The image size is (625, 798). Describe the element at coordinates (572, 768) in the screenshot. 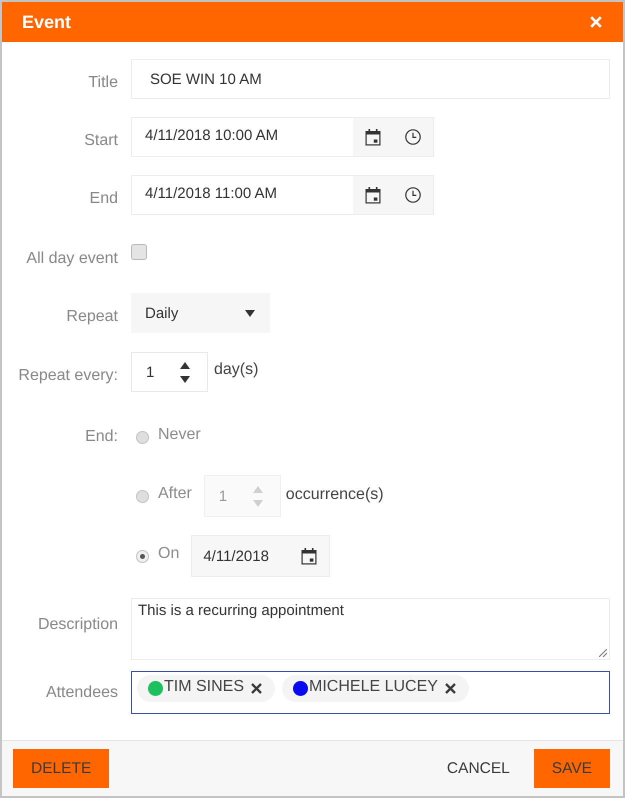

I see `save-button: SAVE` at that location.